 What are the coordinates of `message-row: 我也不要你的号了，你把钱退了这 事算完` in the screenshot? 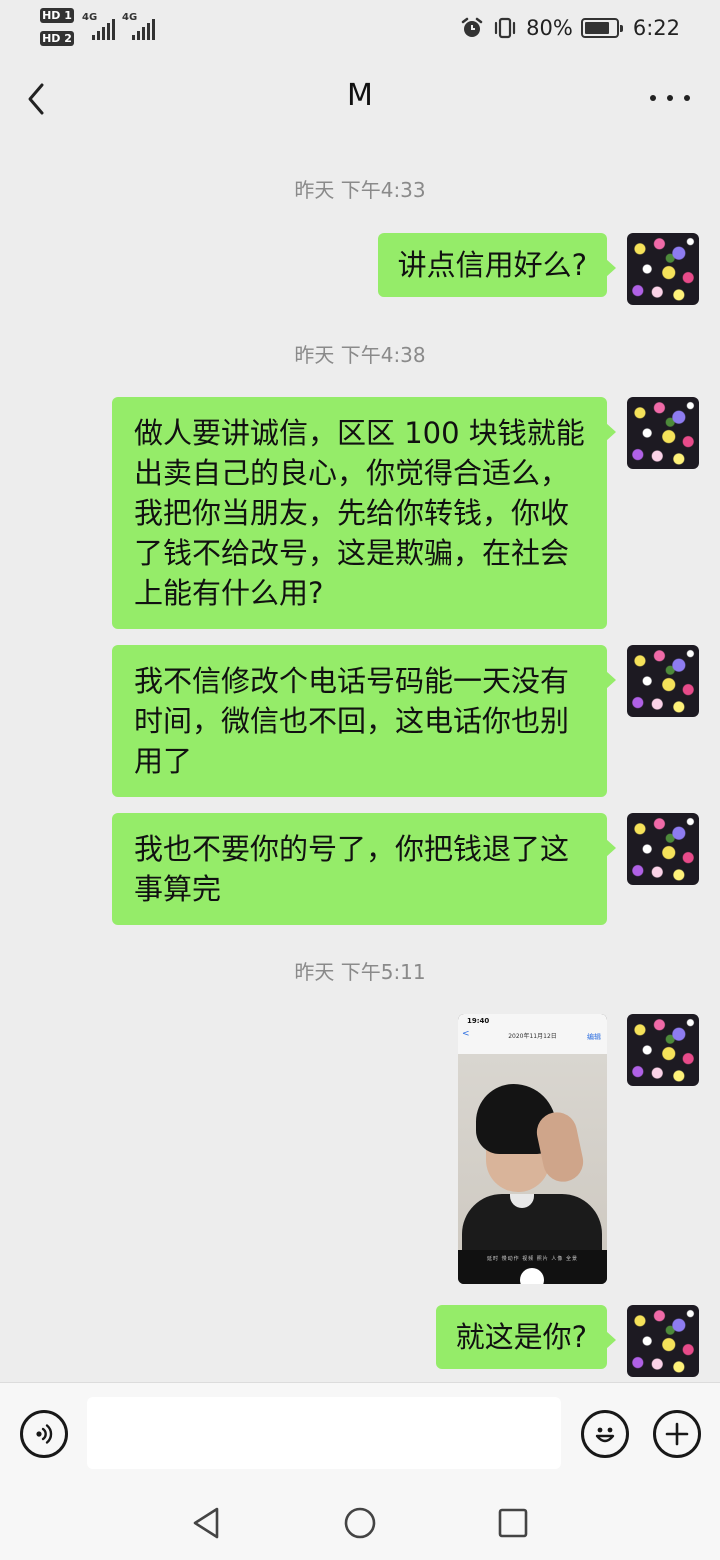 It's located at (360, 869).